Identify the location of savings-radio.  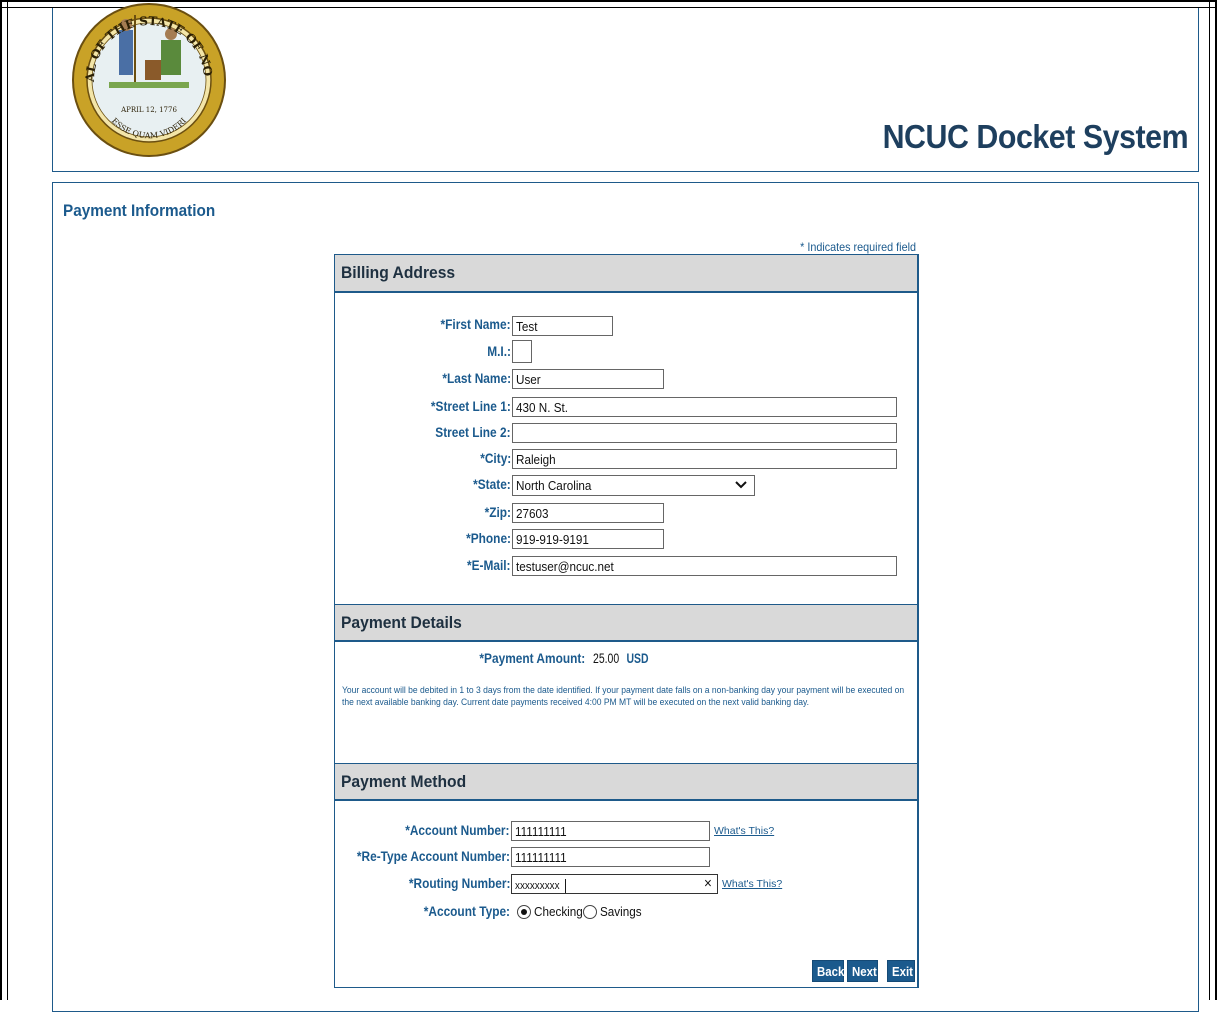
(590, 912).